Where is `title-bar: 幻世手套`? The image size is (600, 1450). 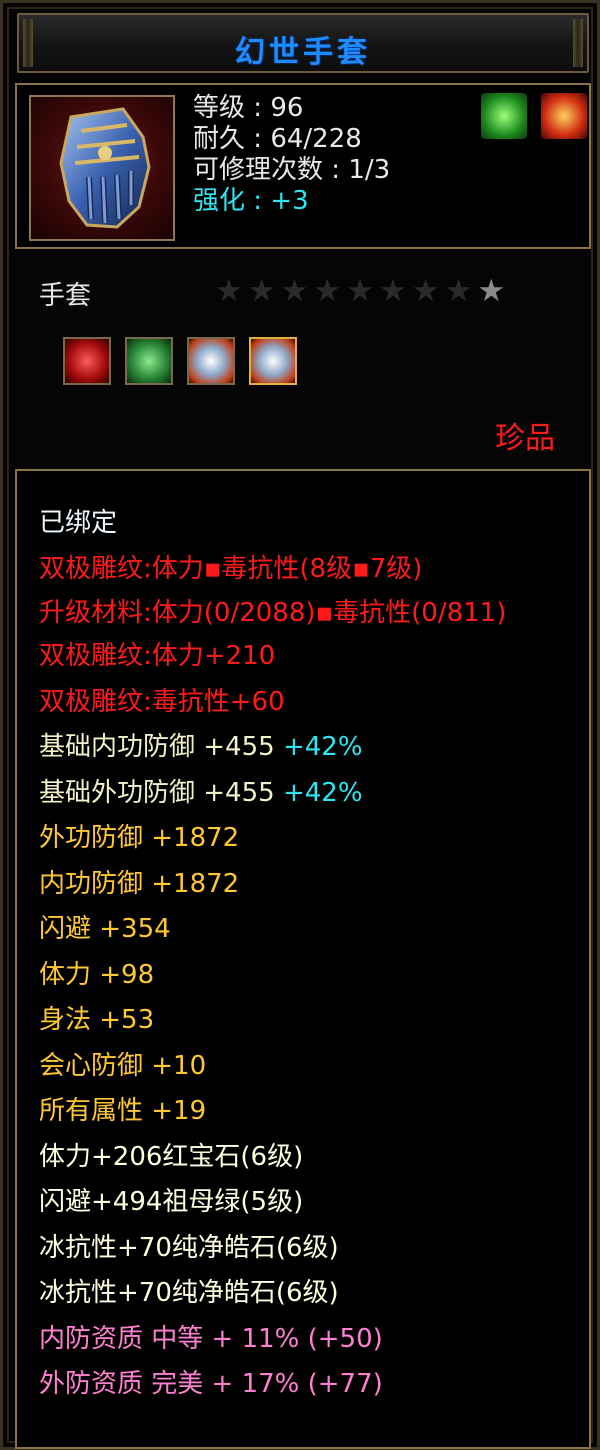
title-bar: 幻世手套 is located at coordinates (303, 43).